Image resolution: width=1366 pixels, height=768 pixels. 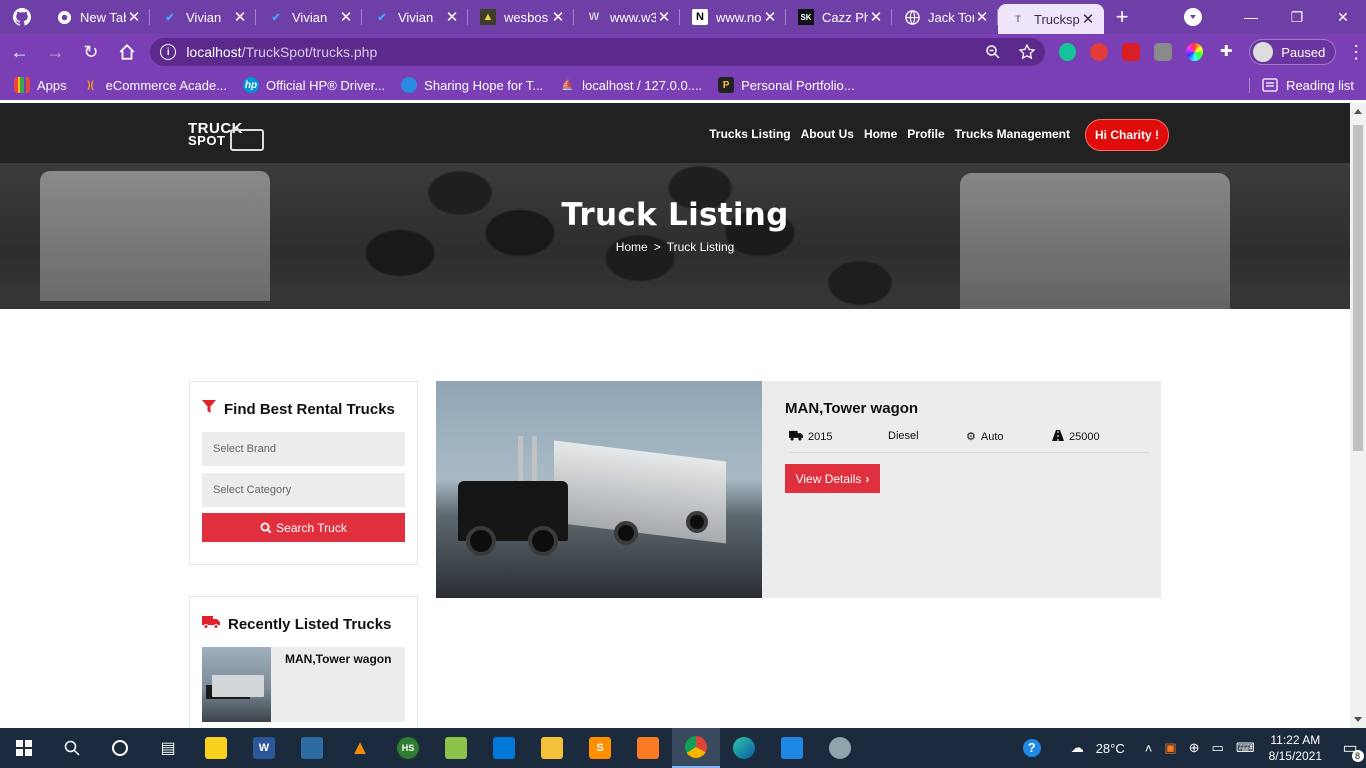 What do you see at coordinates (627, 17) in the screenshot?
I see `tab-w3: W www.w3 ✕` at bounding box center [627, 17].